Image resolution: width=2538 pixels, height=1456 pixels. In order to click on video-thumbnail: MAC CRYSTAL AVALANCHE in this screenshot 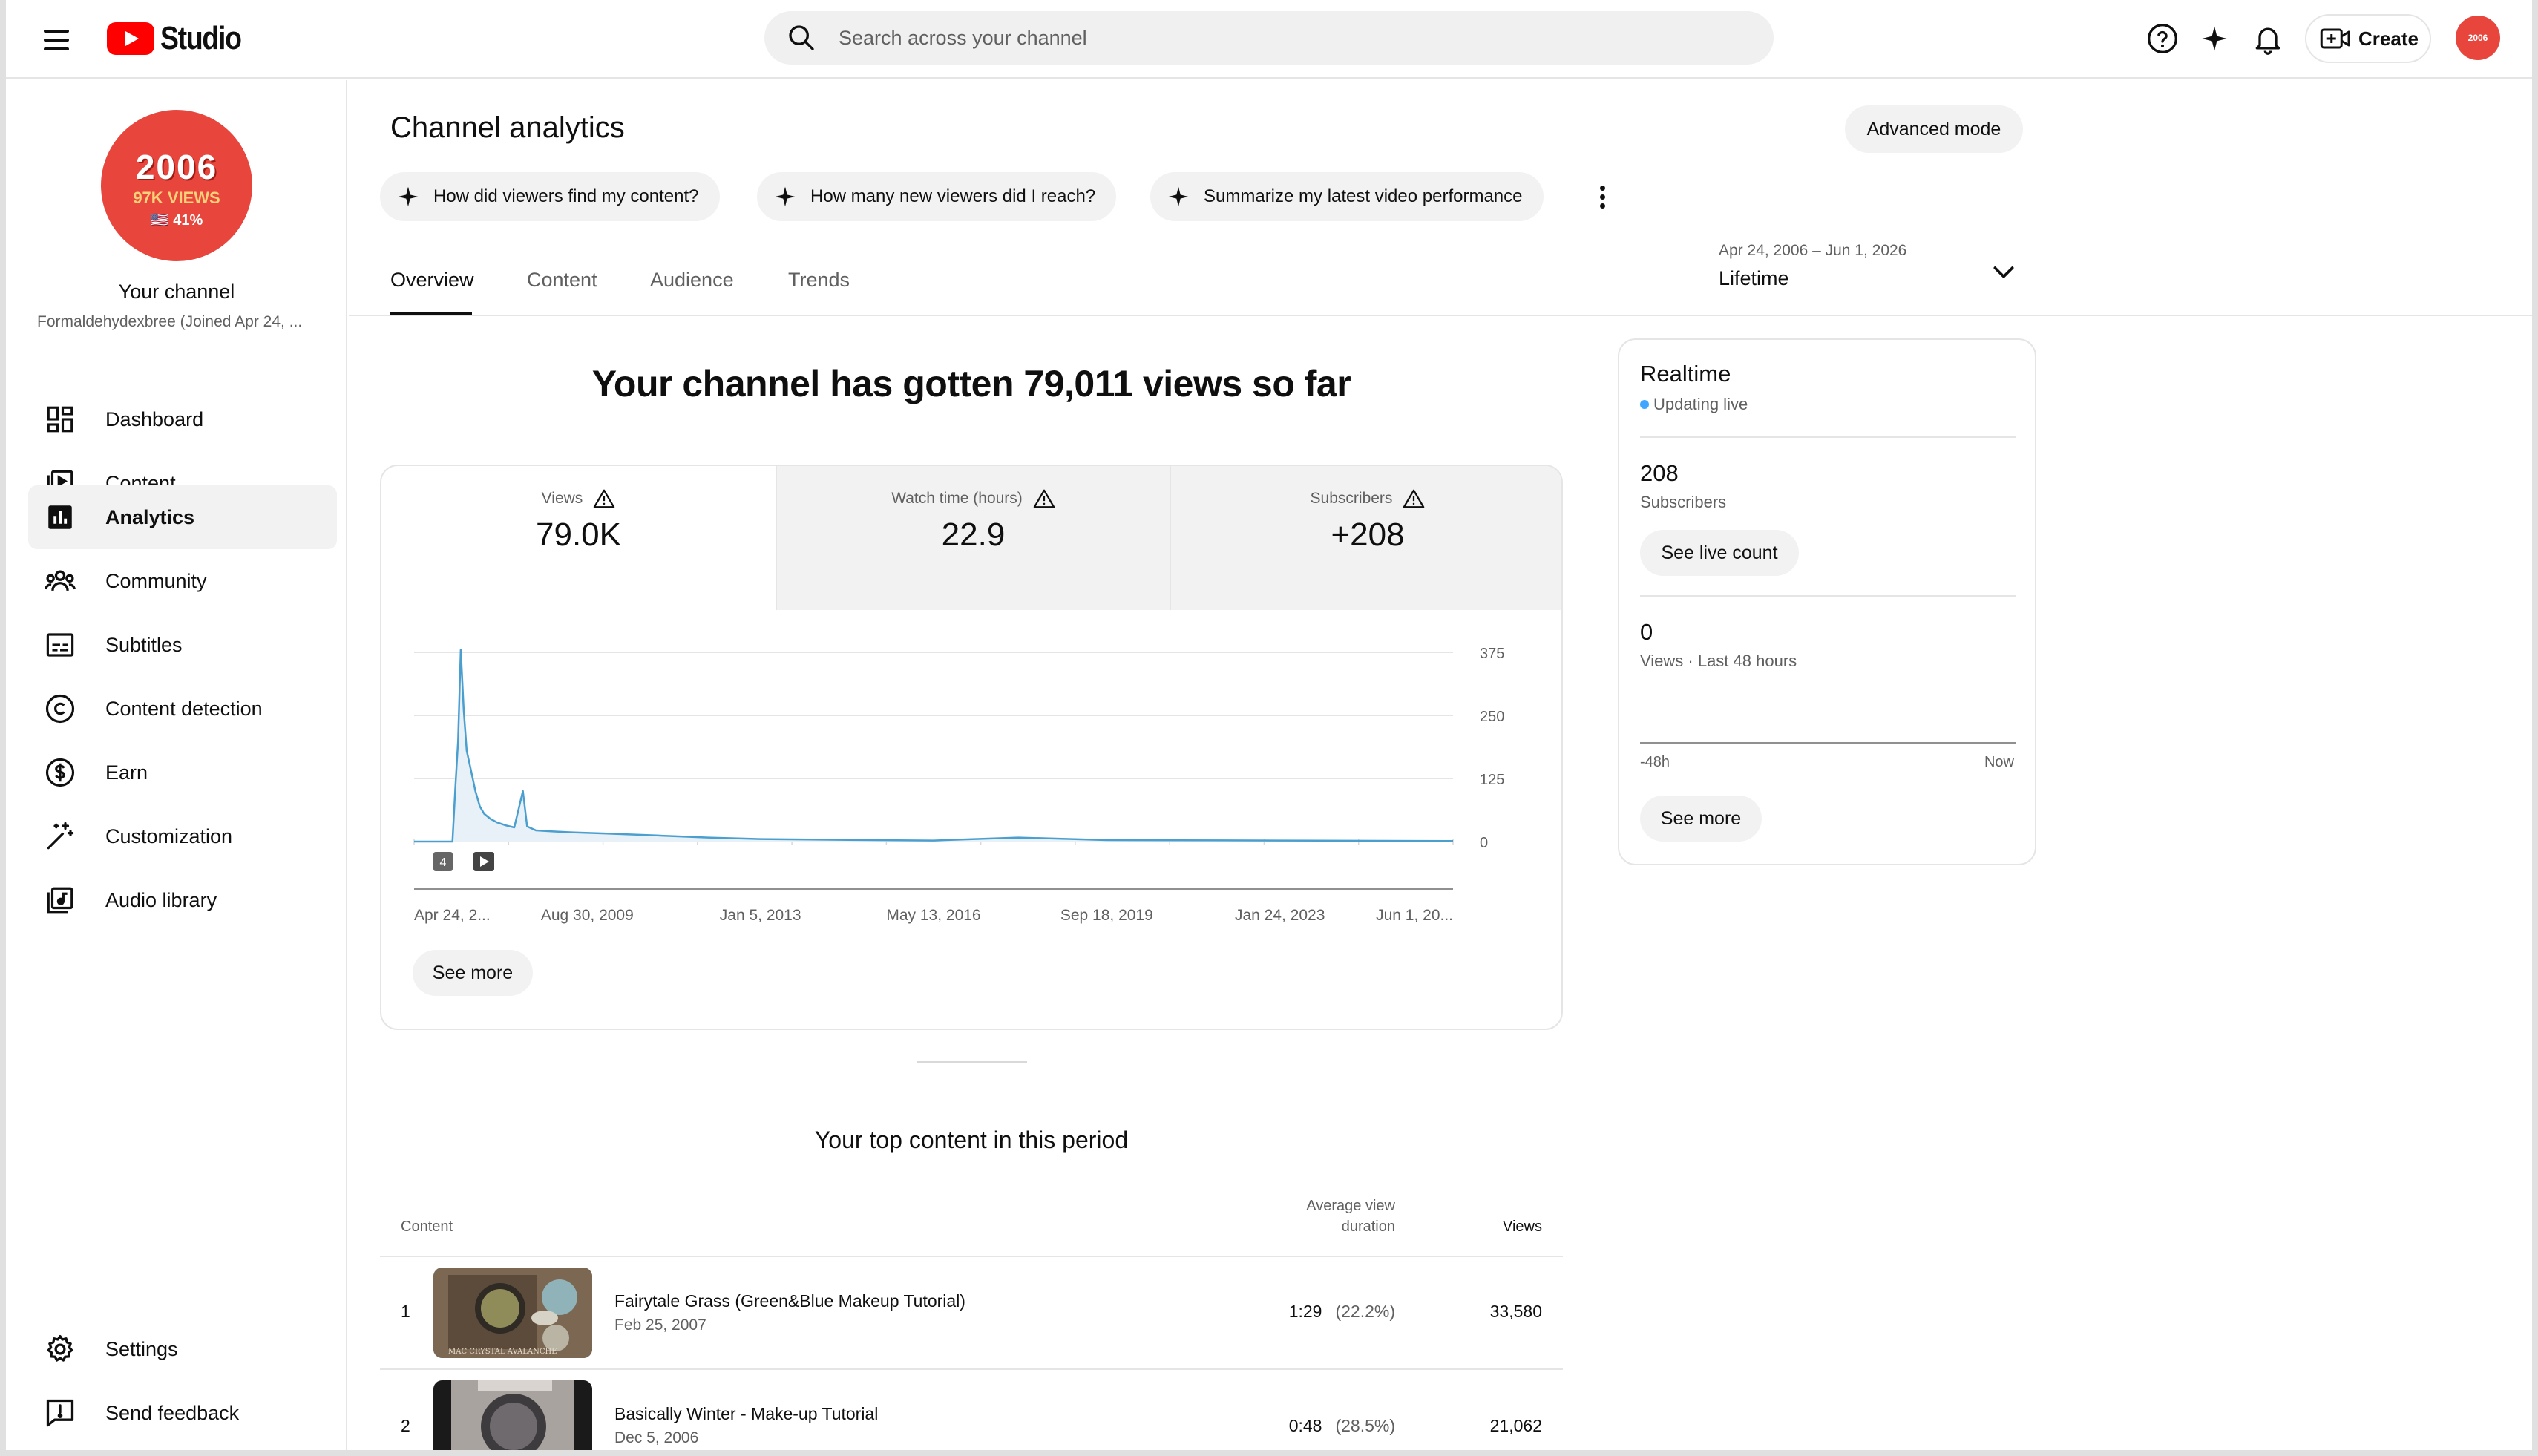, I will do `click(512, 1313)`.